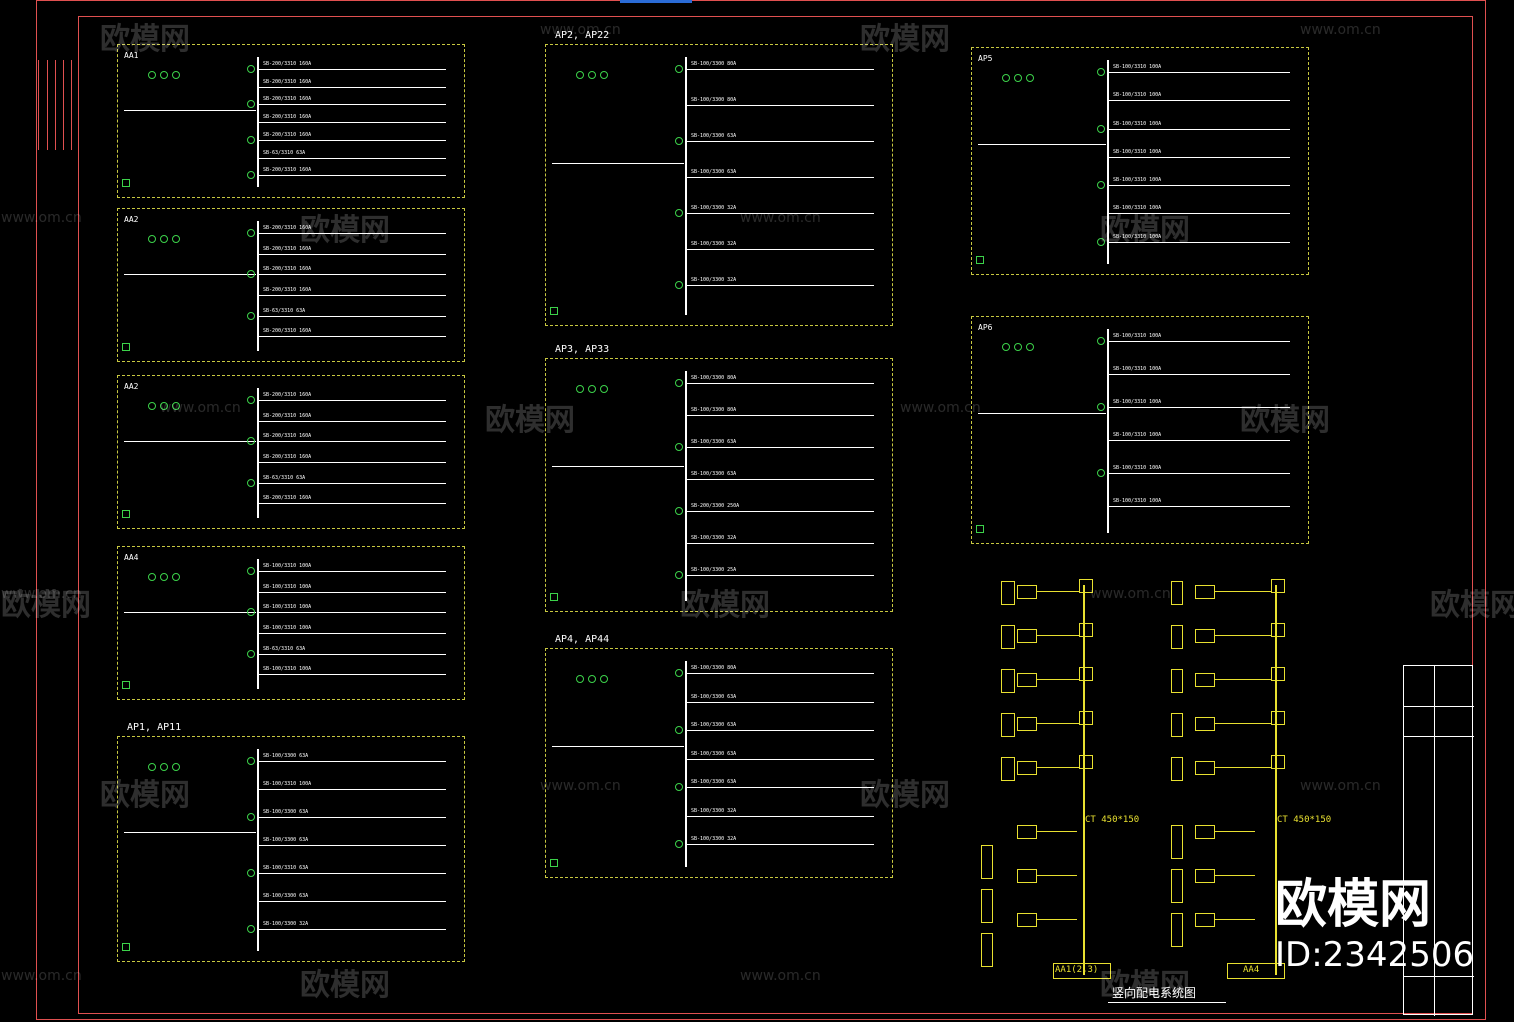  What do you see at coordinates (131, 557) in the screenshot?
I see `panel-title: AA4` at bounding box center [131, 557].